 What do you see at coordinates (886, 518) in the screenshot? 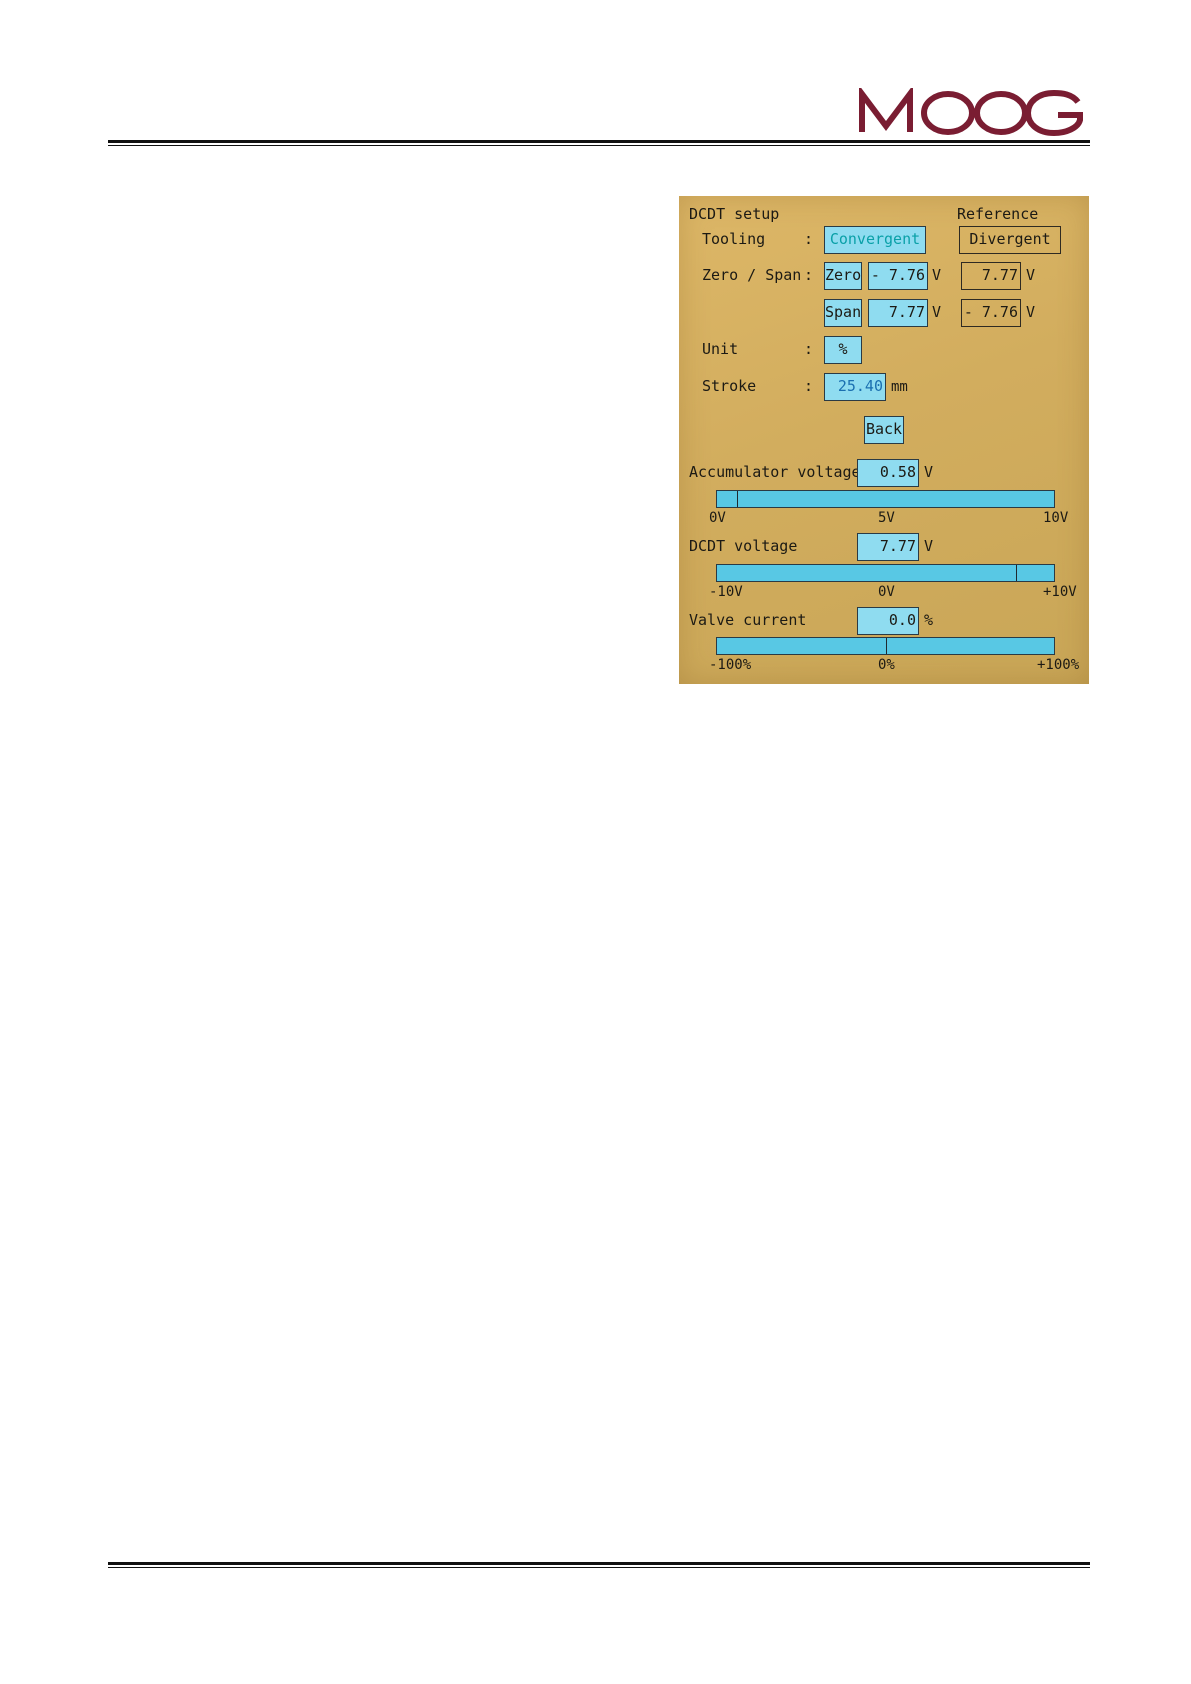
I see `accumulator-tick-mid: 5V` at bounding box center [886, 518].